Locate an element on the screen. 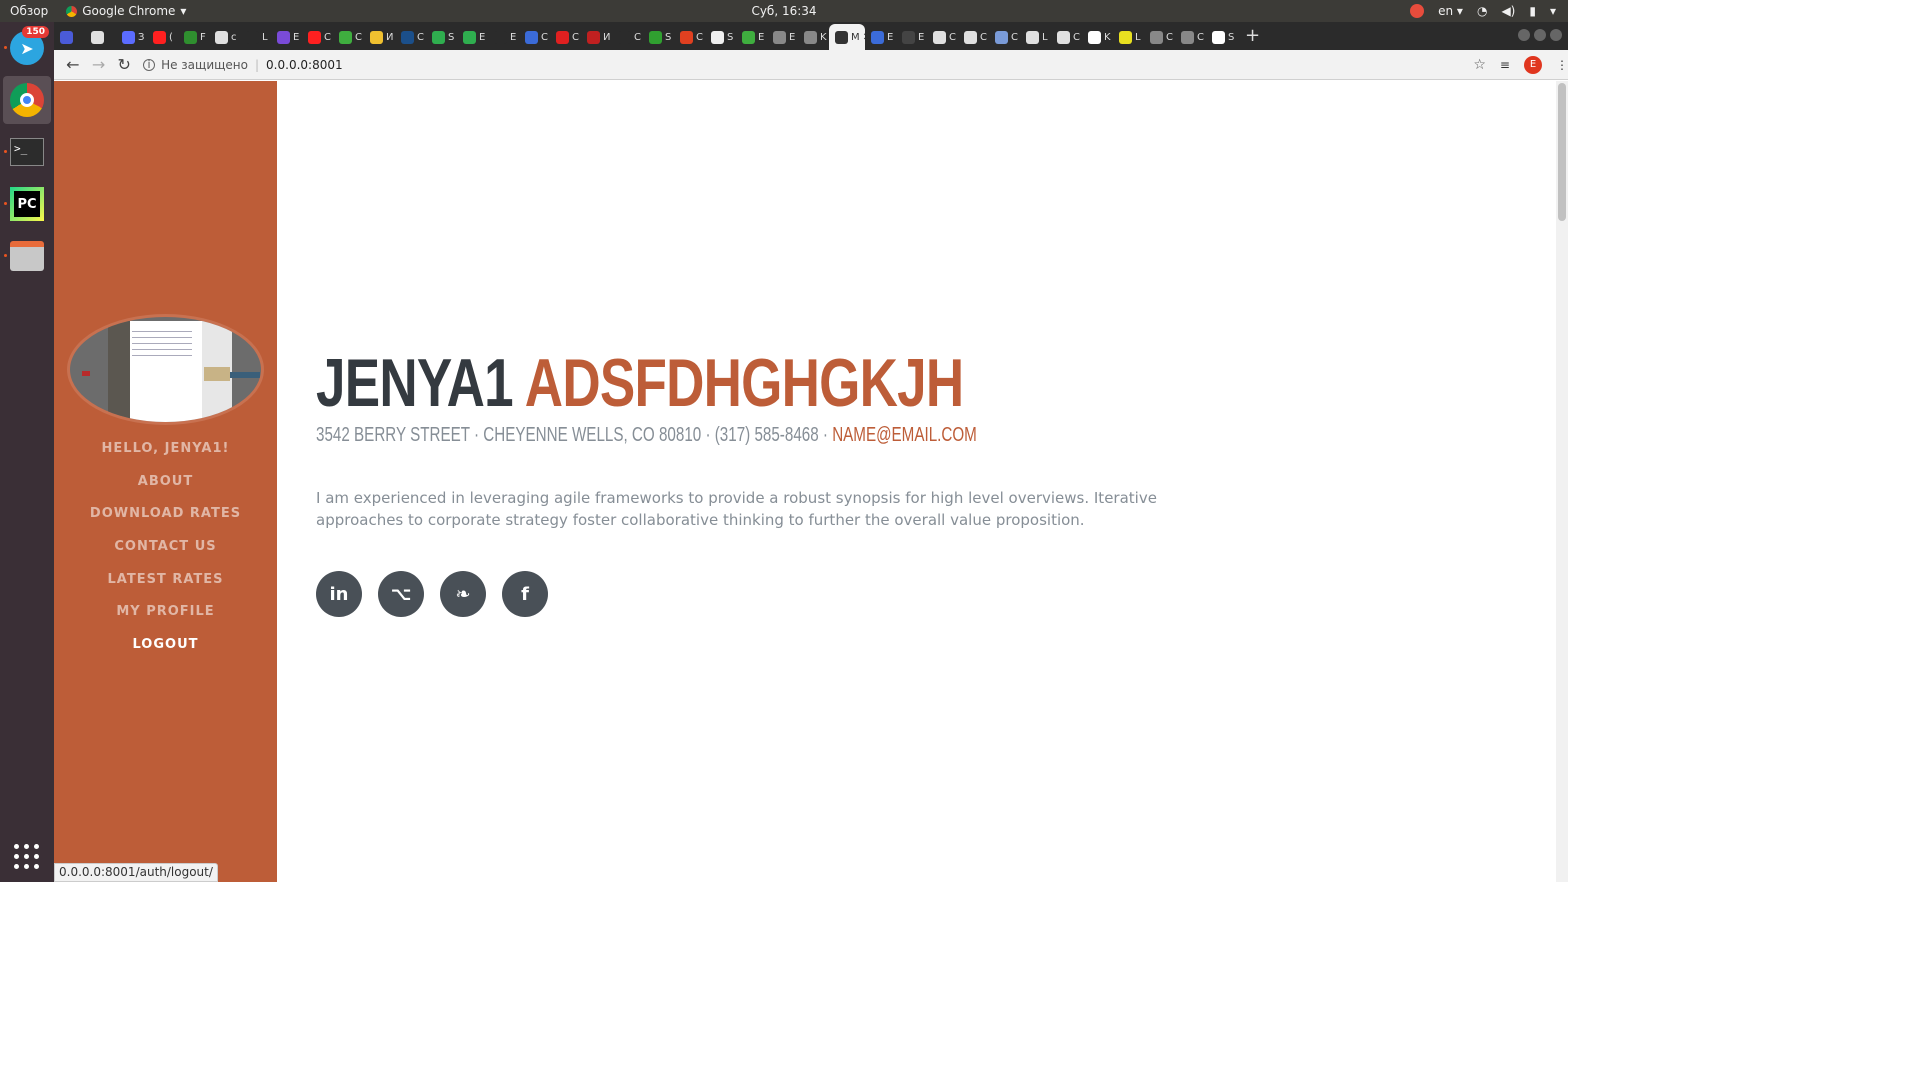 This screenshot has width=1920, height=1080. pycharm-icon-label: PC is located at coordinates (27, 204).